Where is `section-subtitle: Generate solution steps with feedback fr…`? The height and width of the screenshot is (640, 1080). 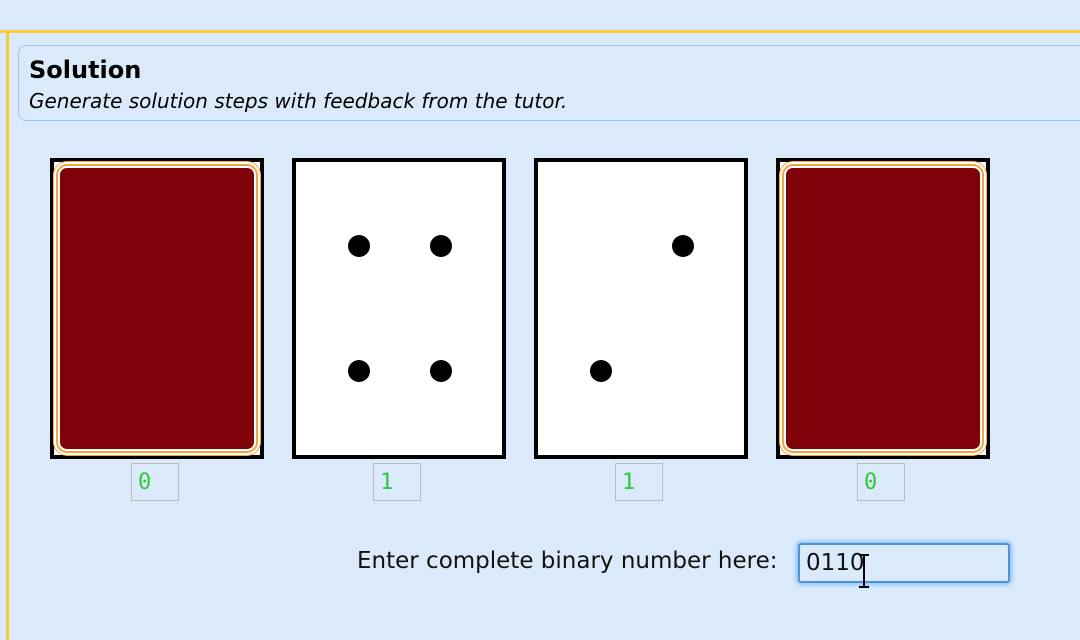
section-subtitle: Generate solution steps with feedback fr… is located at coordinates (298, 101).